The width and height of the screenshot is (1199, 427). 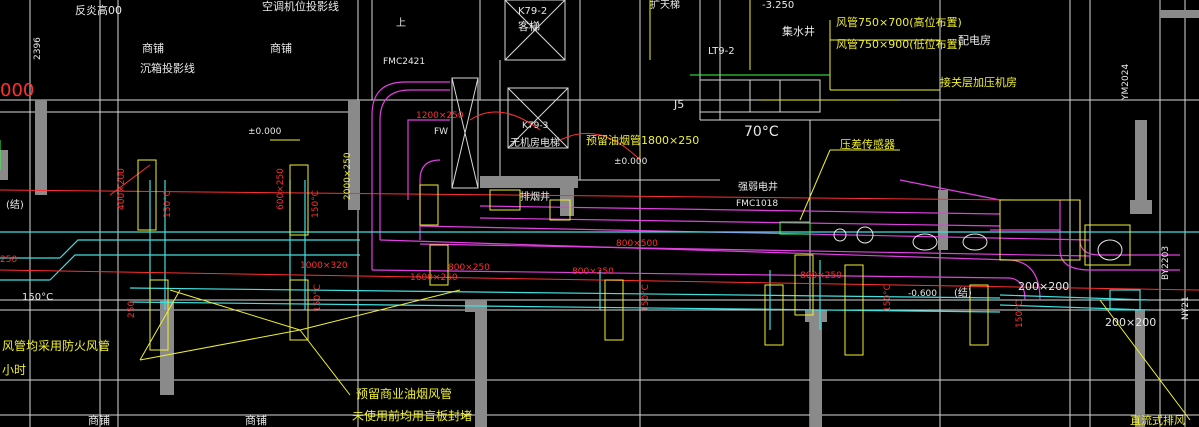 What do you see at coordinates (757, 204) in the screenshot?
I see `label-fmc-right: FMC1018` at bounding box center [757, 204].